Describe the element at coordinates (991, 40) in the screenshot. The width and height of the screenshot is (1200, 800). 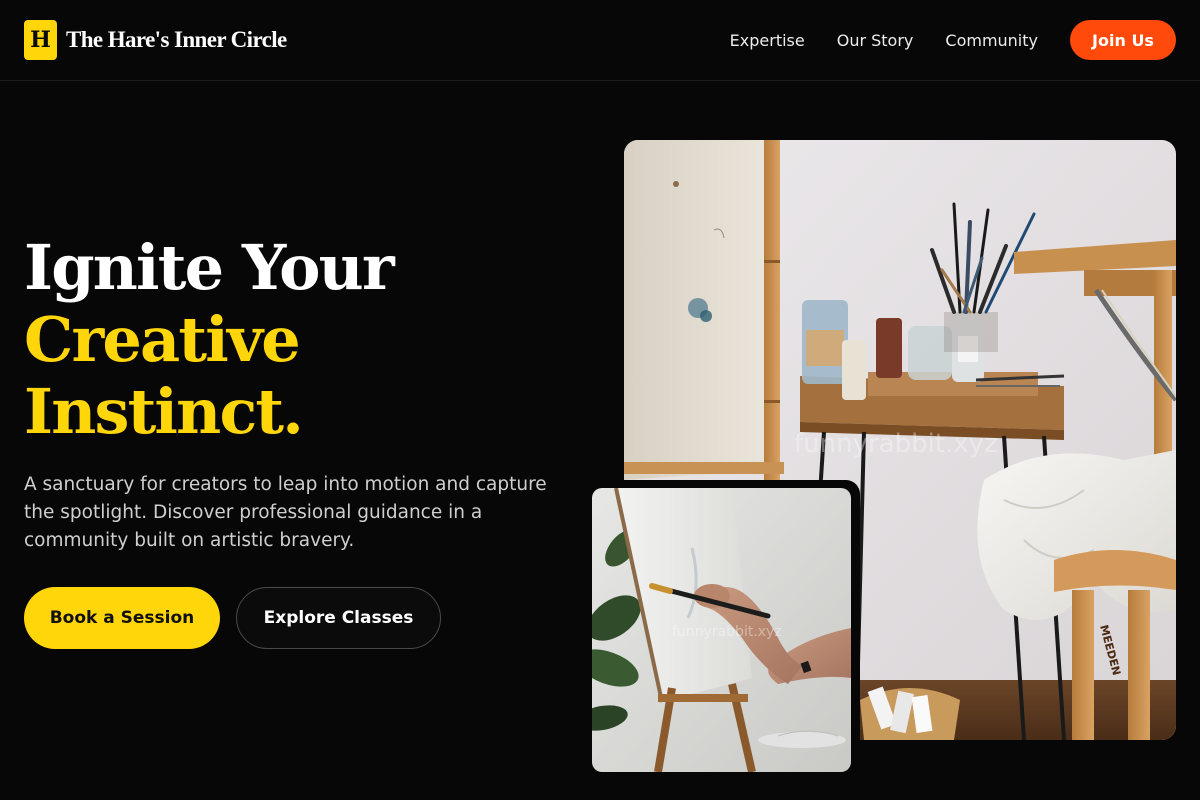
I see `nav-link-community: Community` at that location.